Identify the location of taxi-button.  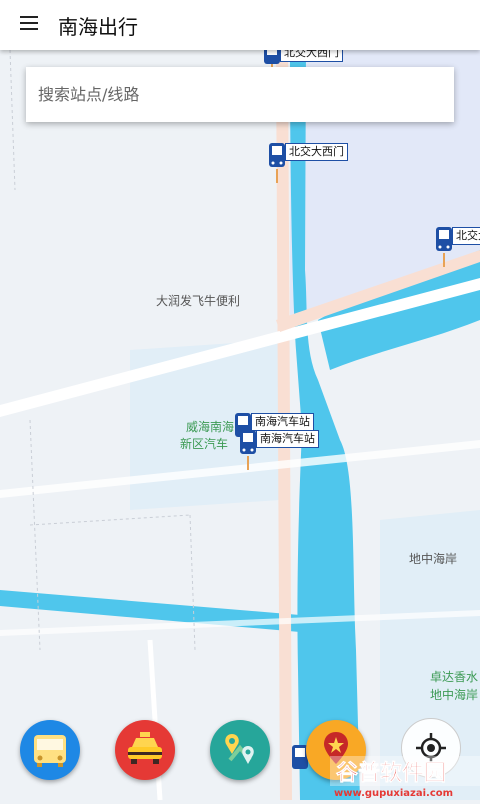
(145, 750).